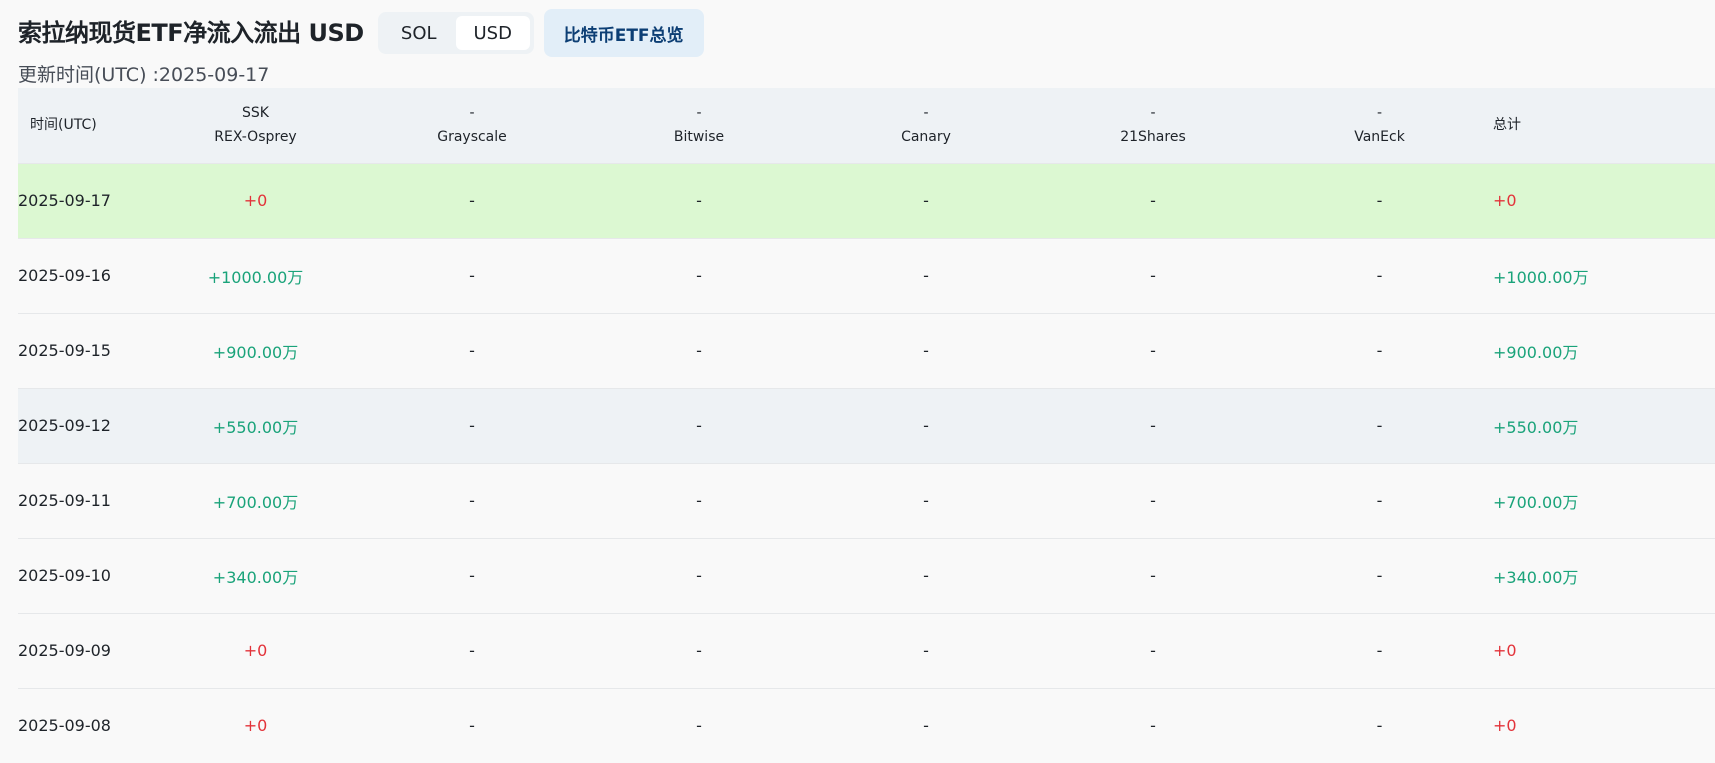  I want to click on page-title: 索拉纳现货ETF净流入流出 USD, so click(191, 33).